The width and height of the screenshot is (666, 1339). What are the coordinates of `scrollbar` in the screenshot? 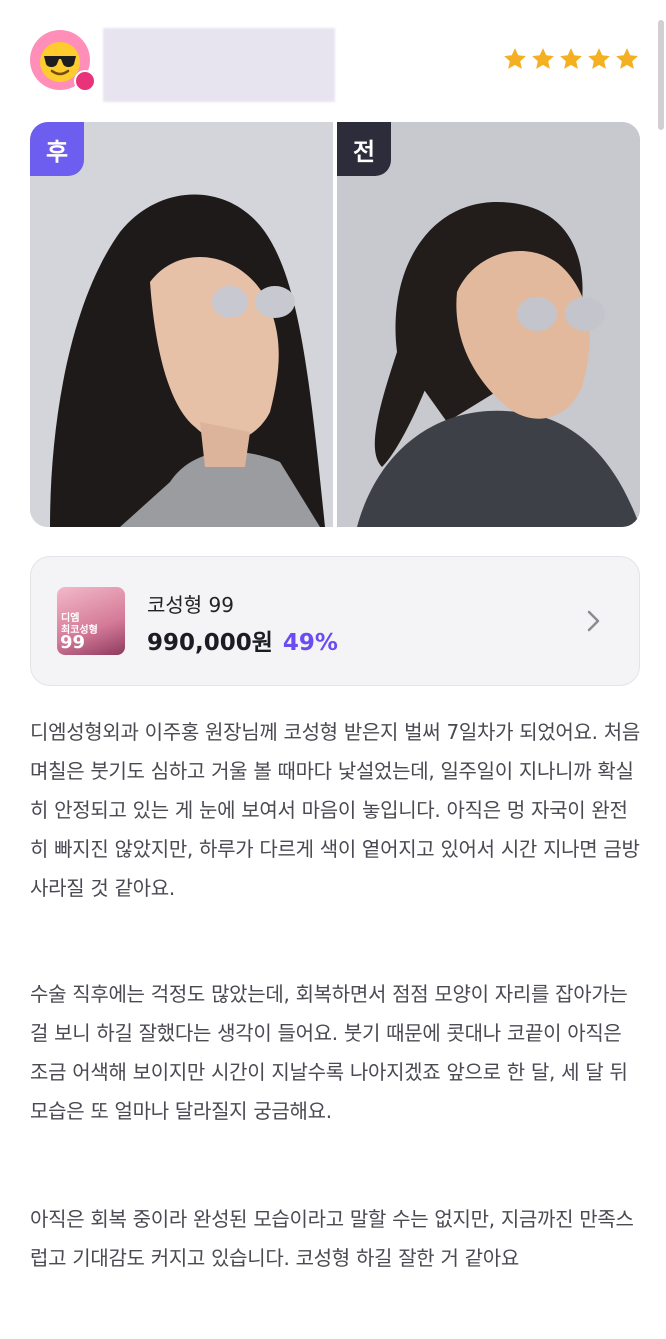 It's located at (661, 75).